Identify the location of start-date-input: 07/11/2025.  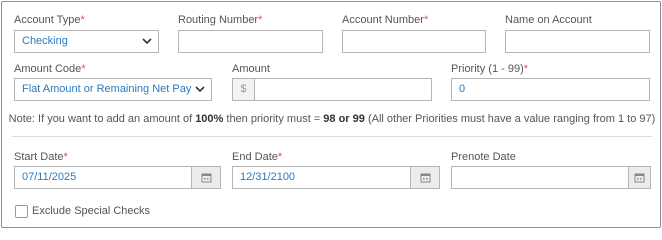
(103, 177).